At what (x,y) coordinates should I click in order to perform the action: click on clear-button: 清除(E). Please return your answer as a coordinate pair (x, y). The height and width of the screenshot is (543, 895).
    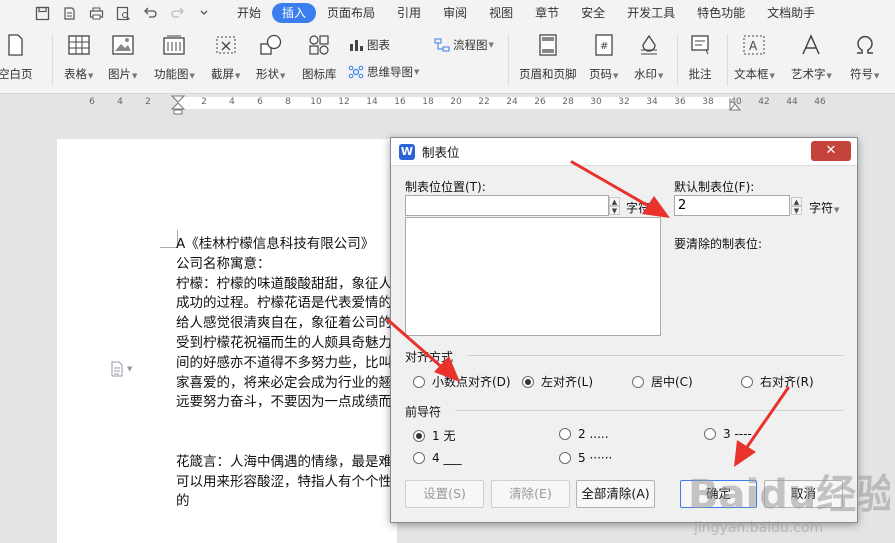
    Looking at the image, I should click on (530, 494).